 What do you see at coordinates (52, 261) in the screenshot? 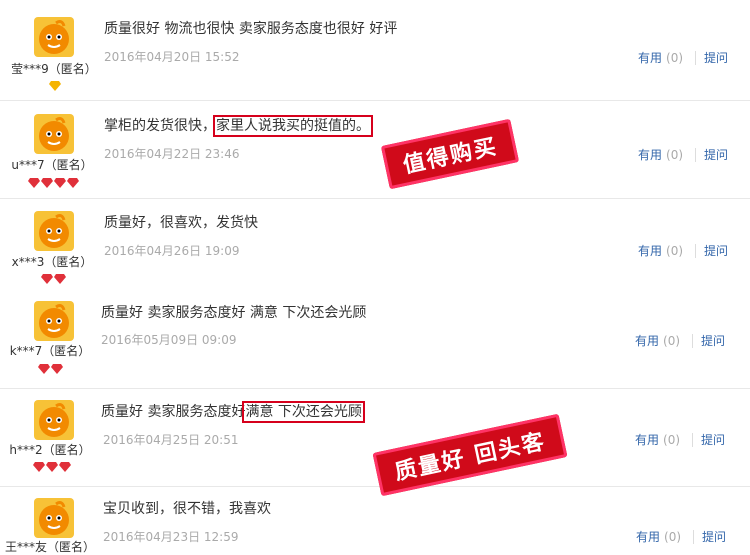
I see `reviewer-name: x***3（匿名）` at bounding box center [52, 261].